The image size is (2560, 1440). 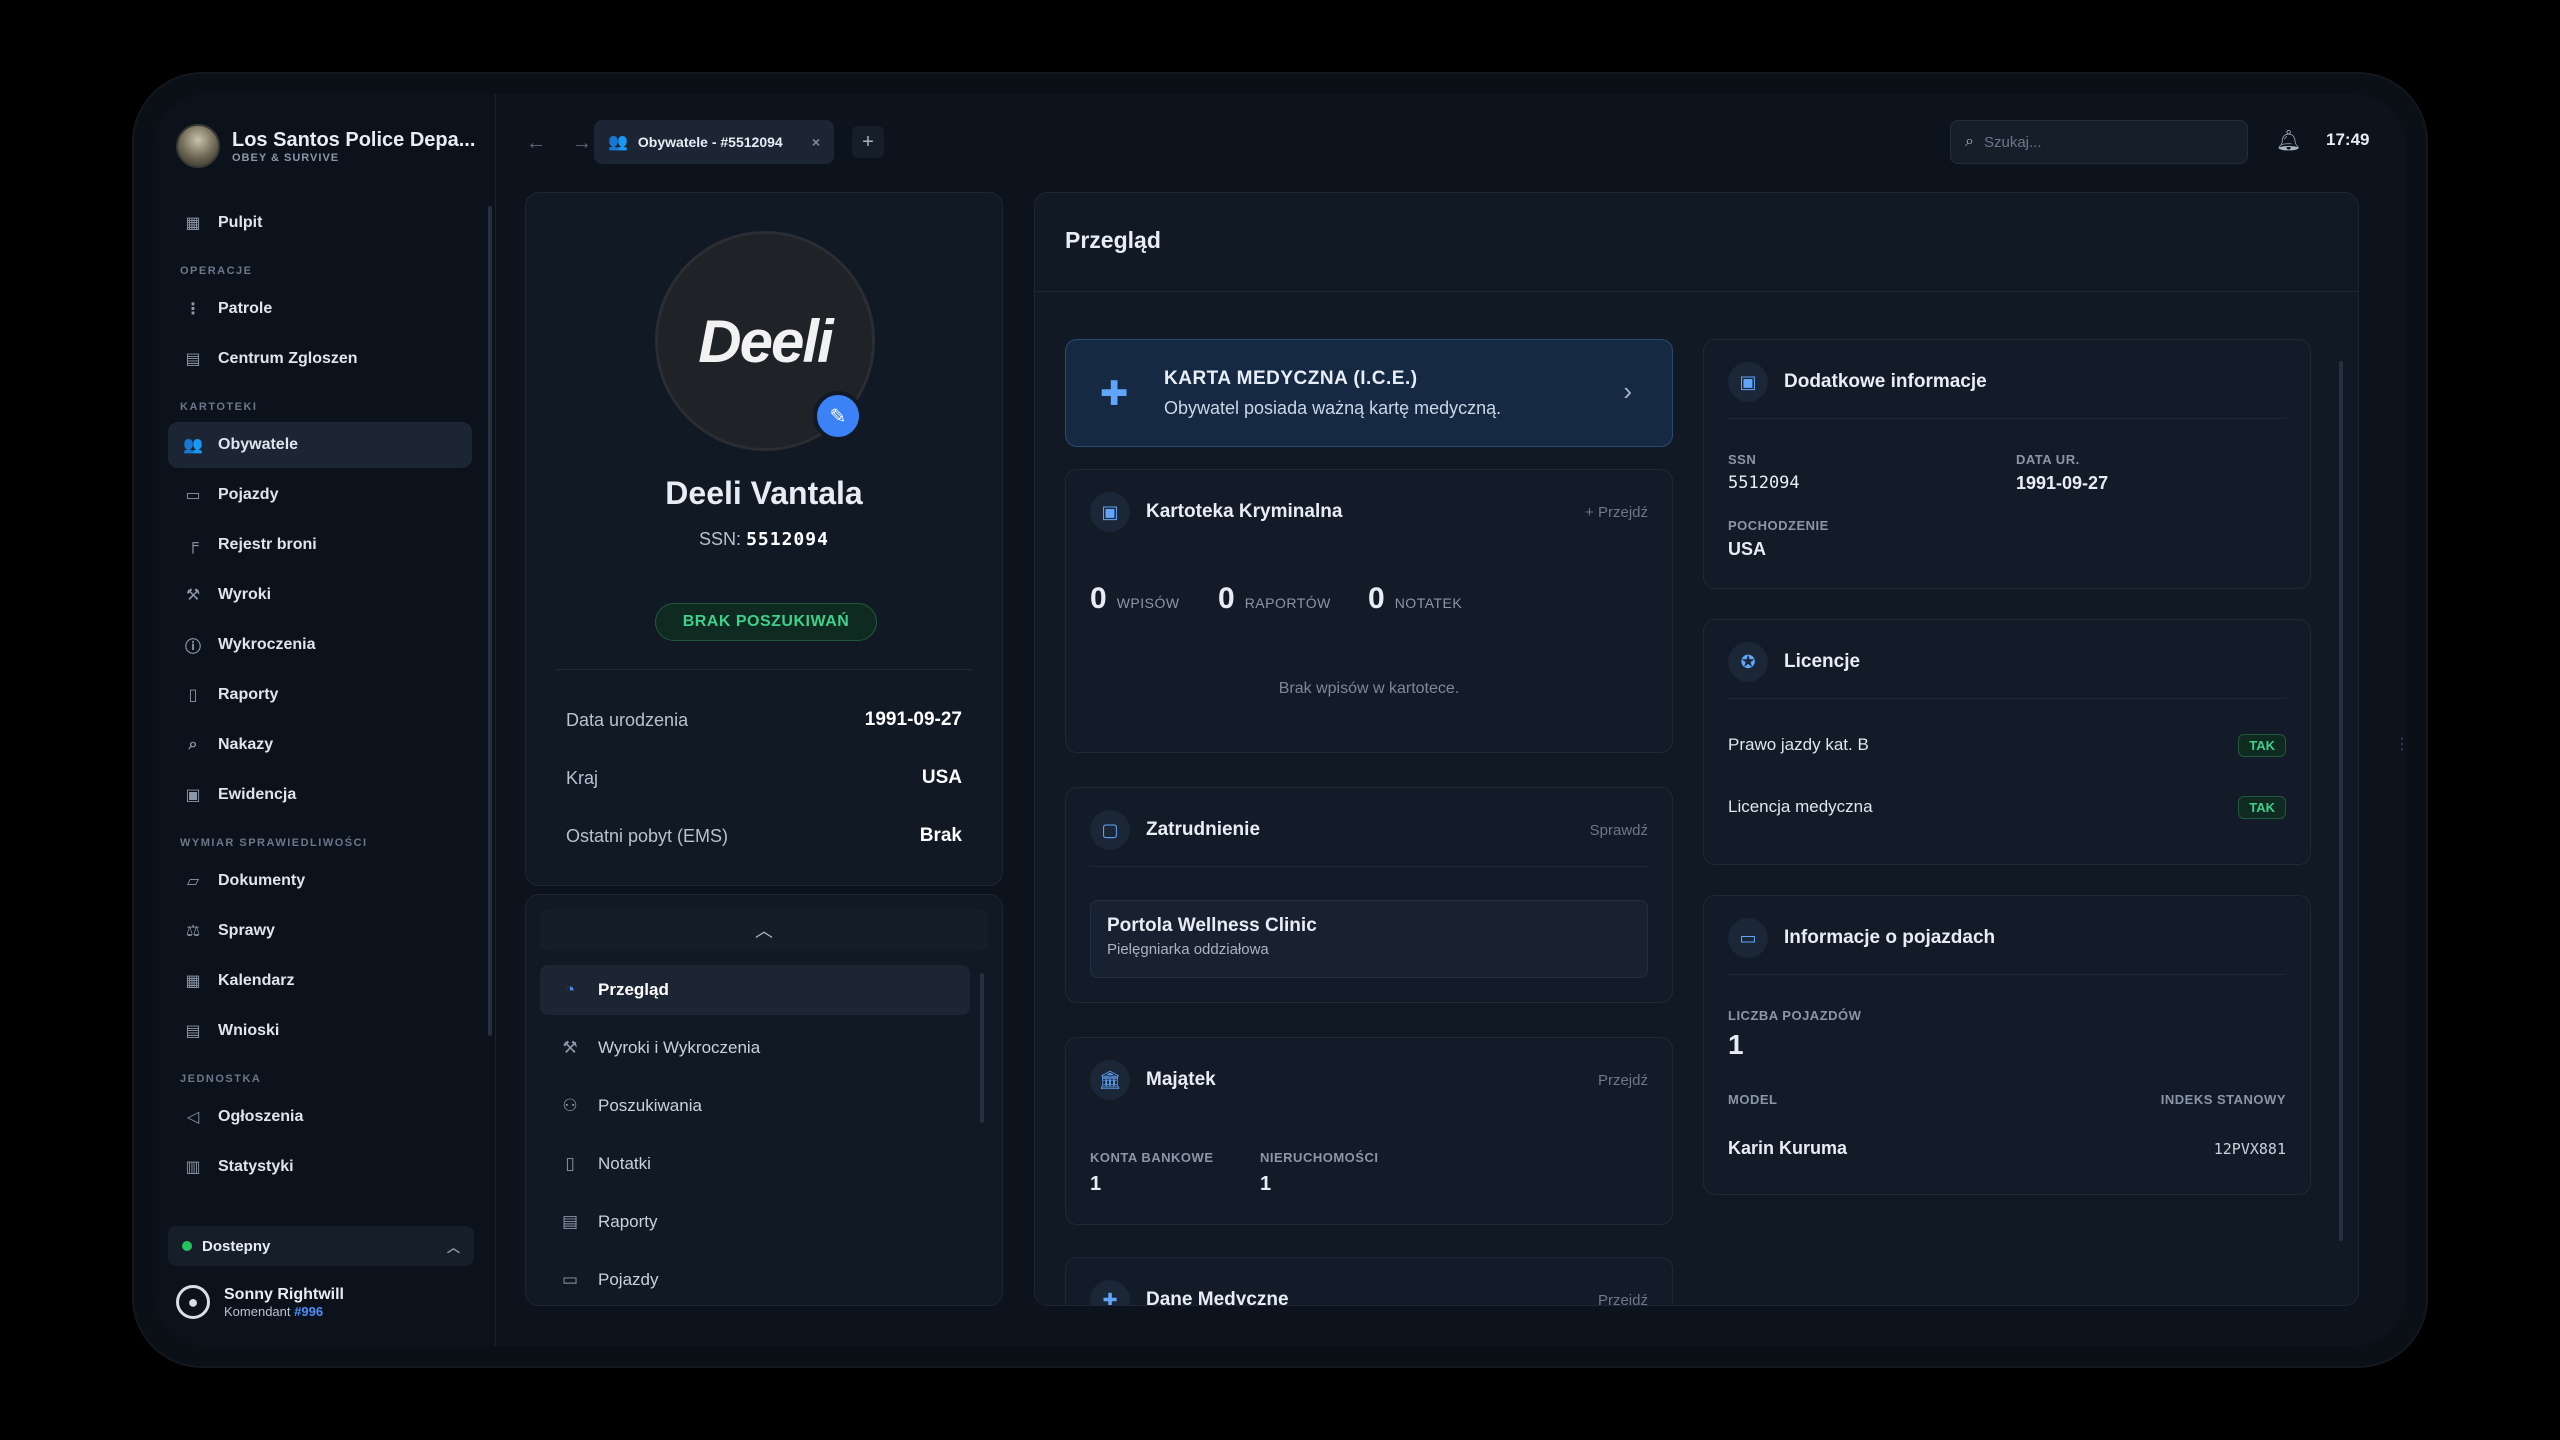 I want to click on nav-section-title: WYMIAR SPRAWIEDLIWOŚCI, so click(x=274, y=843).